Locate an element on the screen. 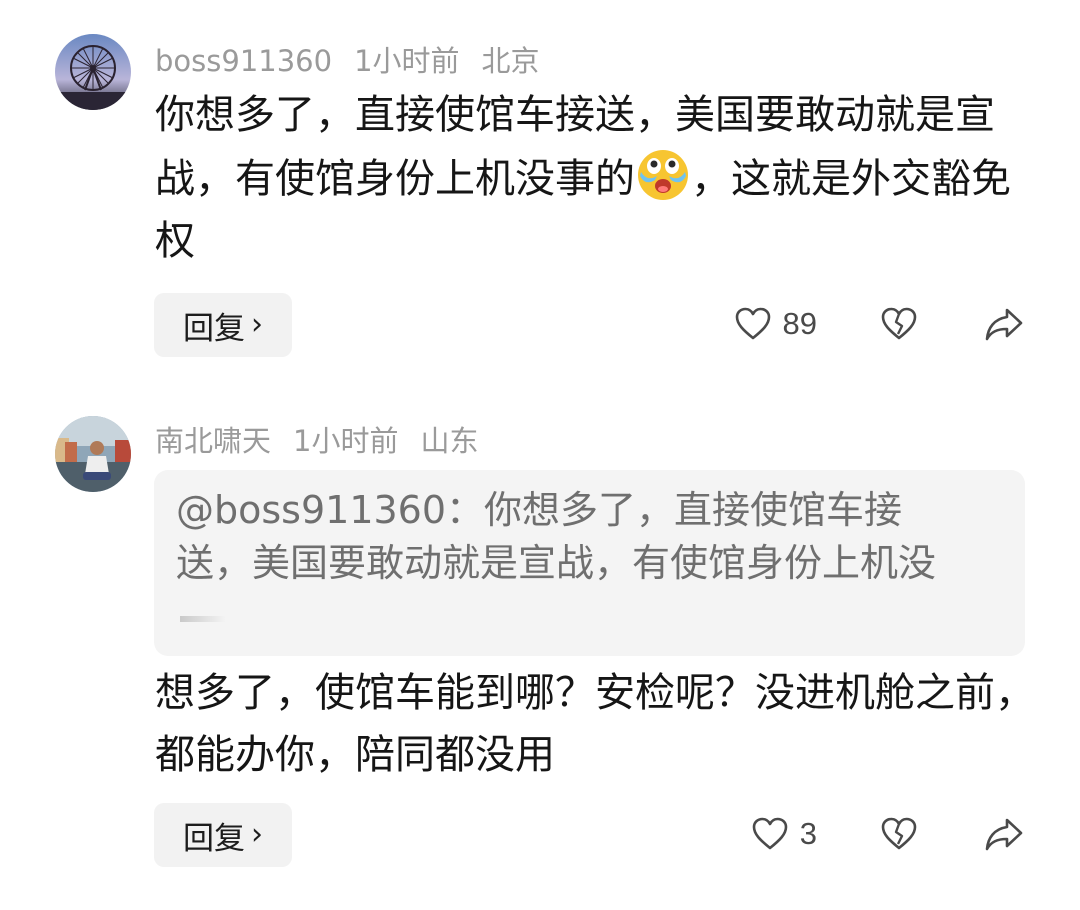 This screenshot has width=1080, height=910. comment-meta: boss911360 1小时前 北京 is located at coordinates (358, 59).